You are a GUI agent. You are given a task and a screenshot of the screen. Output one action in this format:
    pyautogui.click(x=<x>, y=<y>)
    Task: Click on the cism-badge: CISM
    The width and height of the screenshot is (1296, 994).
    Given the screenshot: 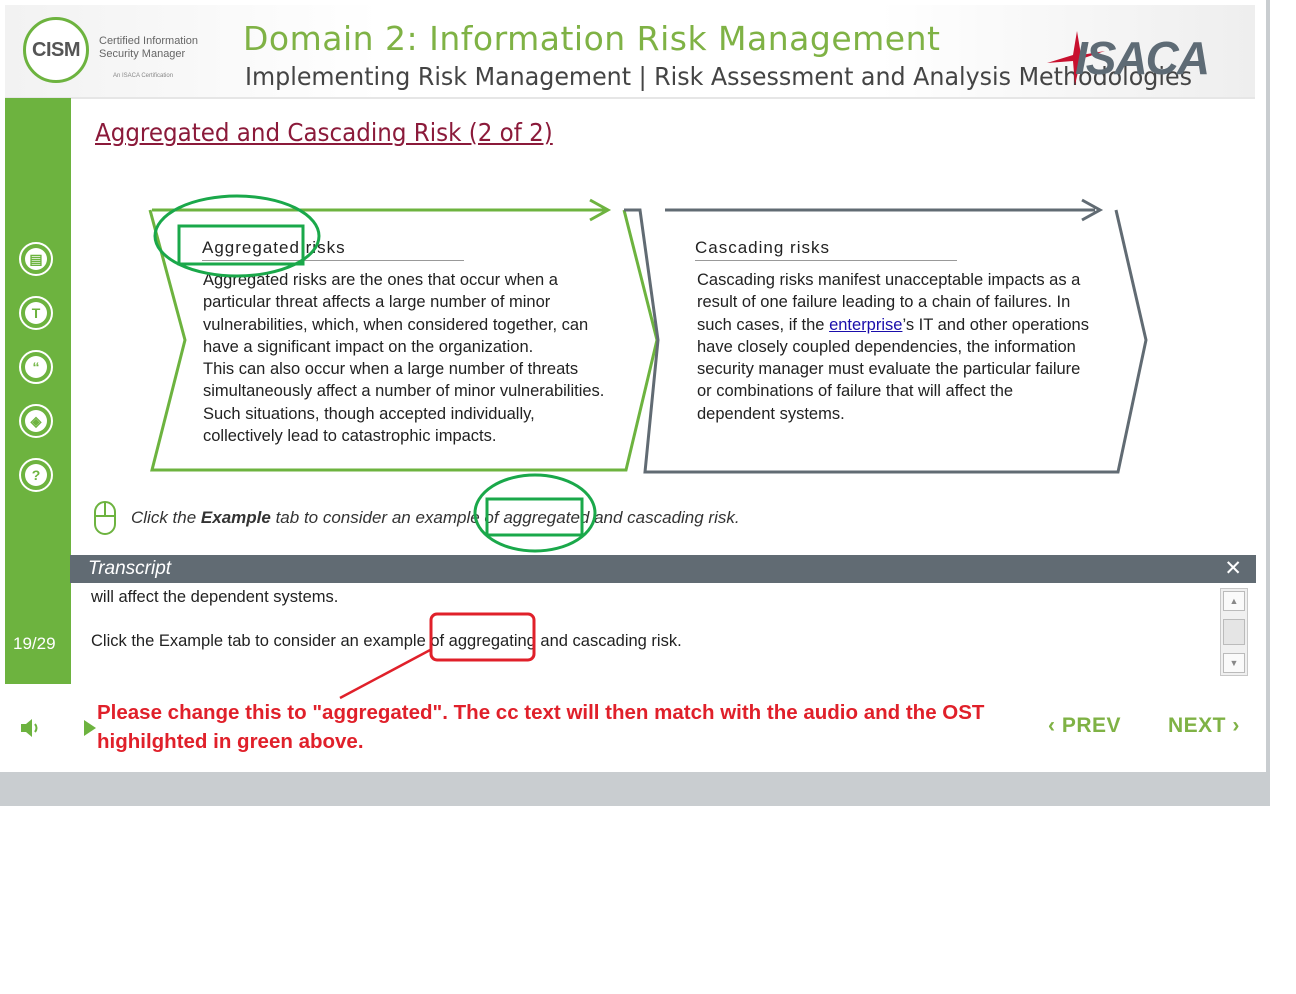 What is the action you would take?
    pyautogui.click(x=56, y=50)
    